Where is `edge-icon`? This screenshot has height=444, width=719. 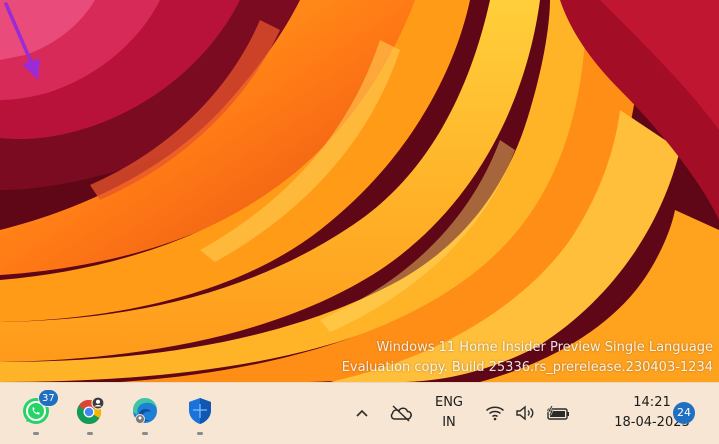
edge-icon is located at coordinates (144, 410).